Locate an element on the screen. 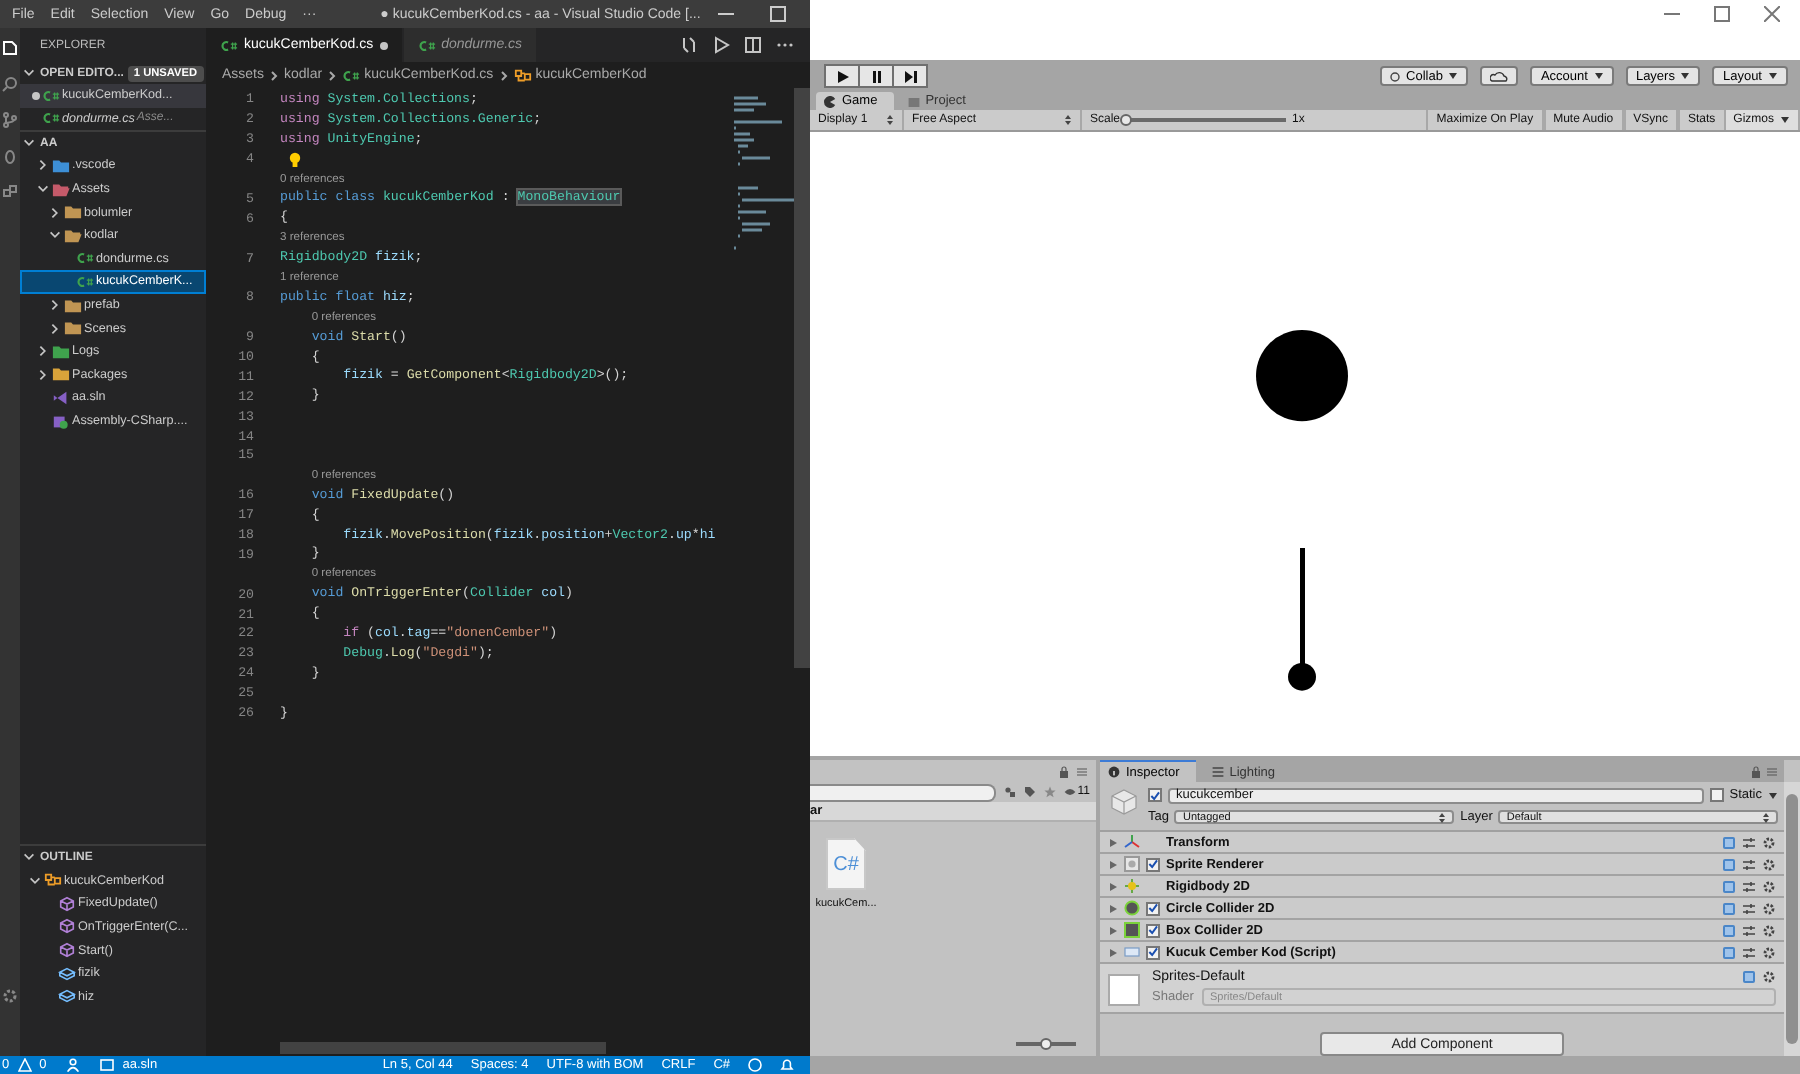  eye-icon is located at coordinates (1069, 792).